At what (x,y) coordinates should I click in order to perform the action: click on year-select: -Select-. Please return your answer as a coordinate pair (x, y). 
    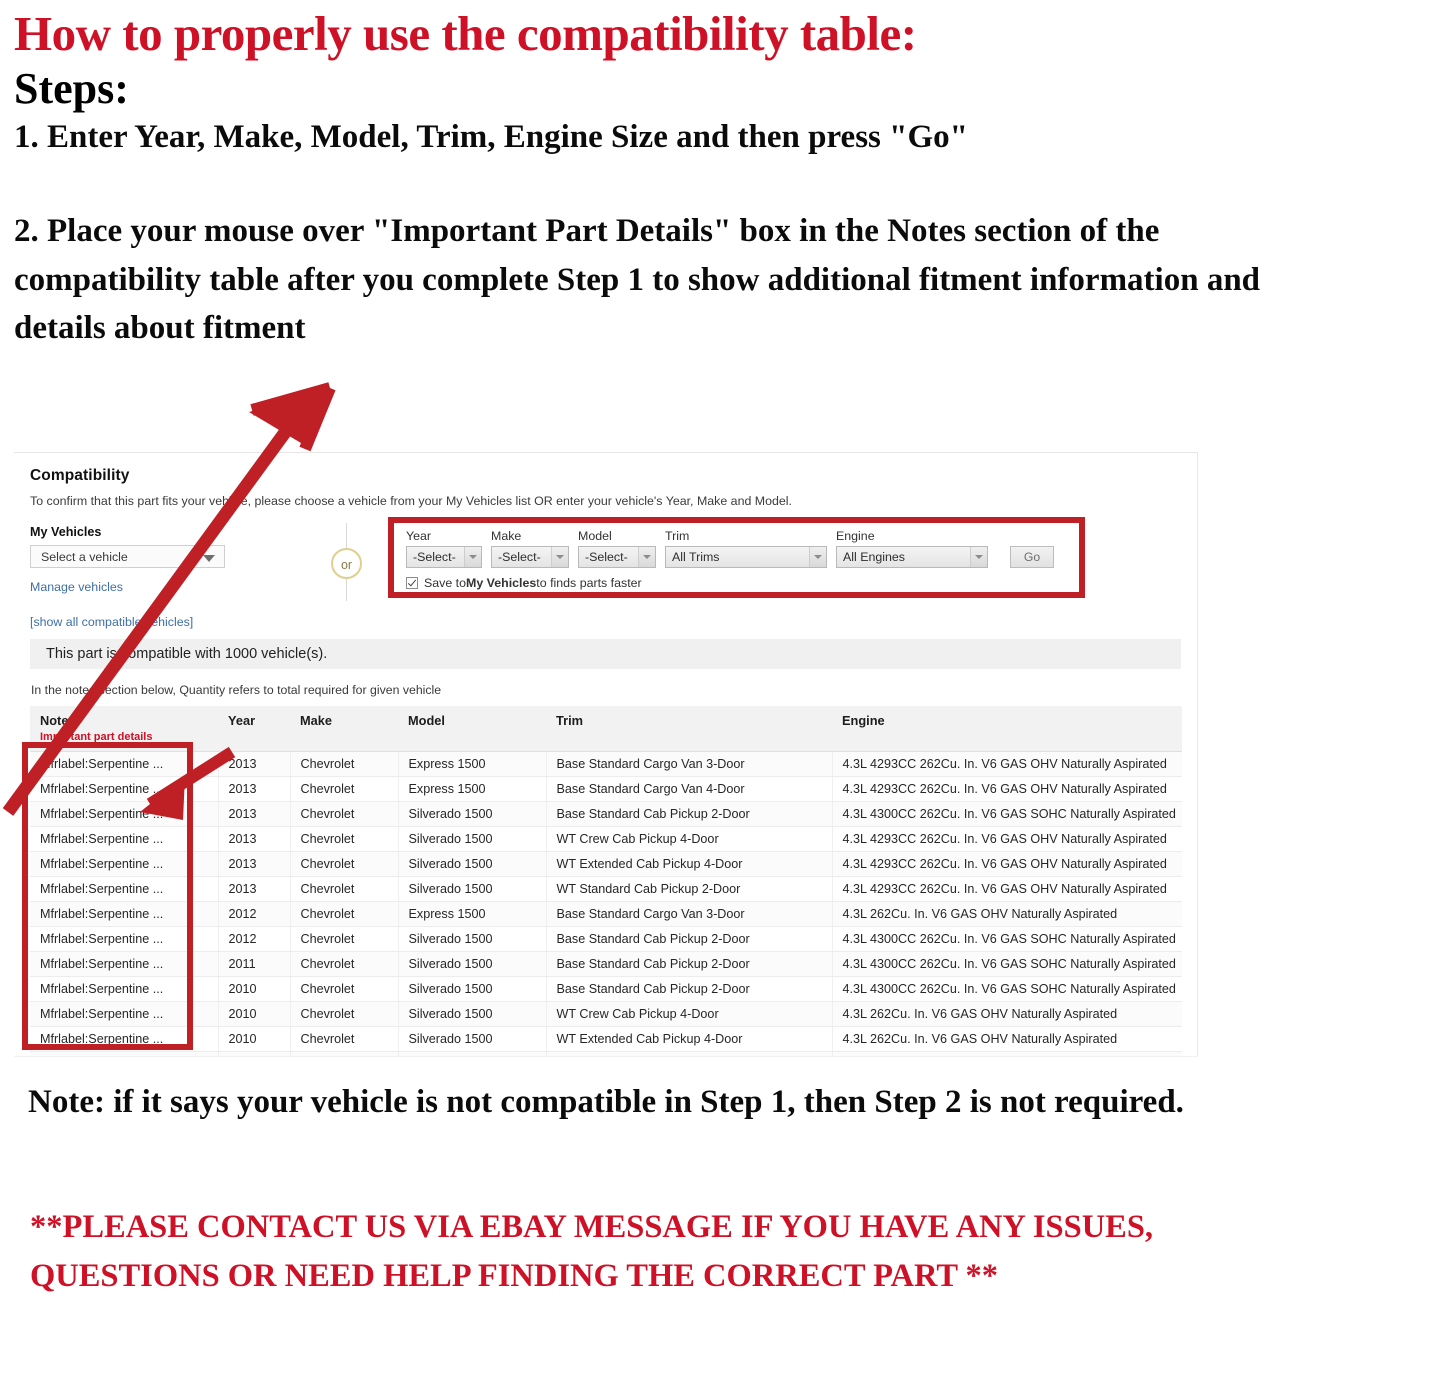
    Looking at the image, I should click on (444, 557).